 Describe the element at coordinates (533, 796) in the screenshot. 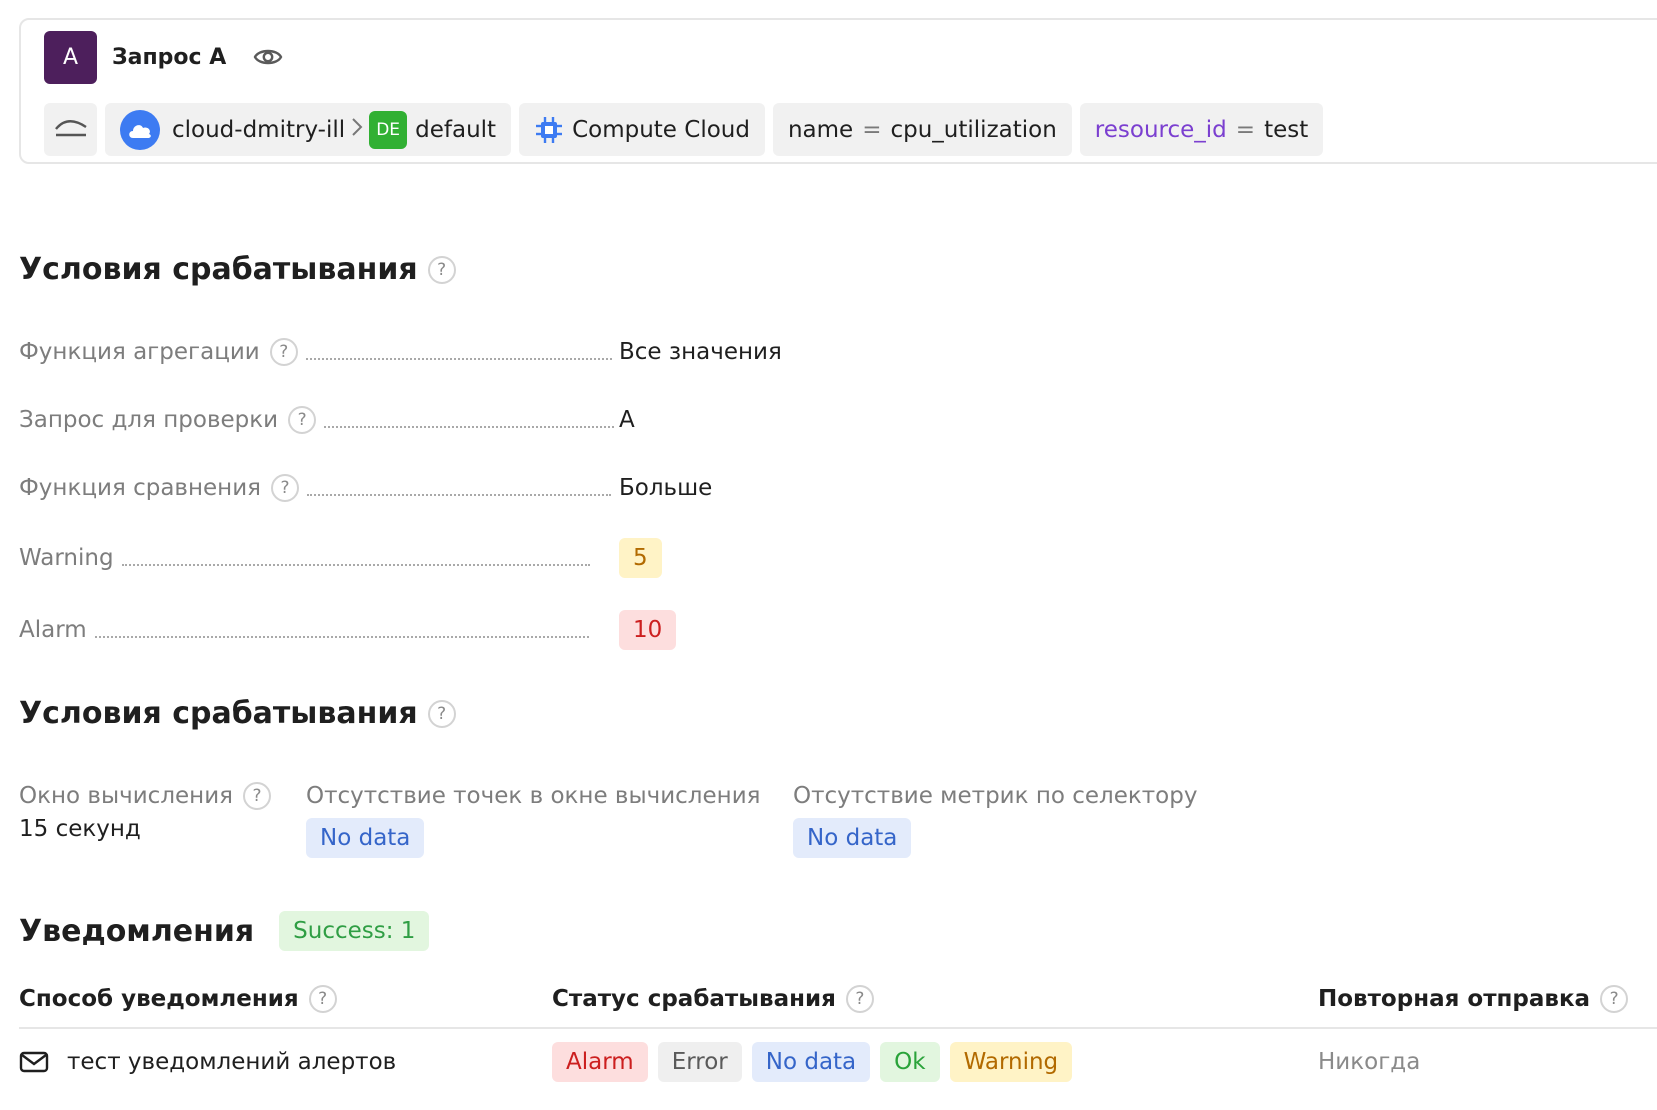

I see `no-points-label: Отсутствие точек в окне вычисления` at that location.